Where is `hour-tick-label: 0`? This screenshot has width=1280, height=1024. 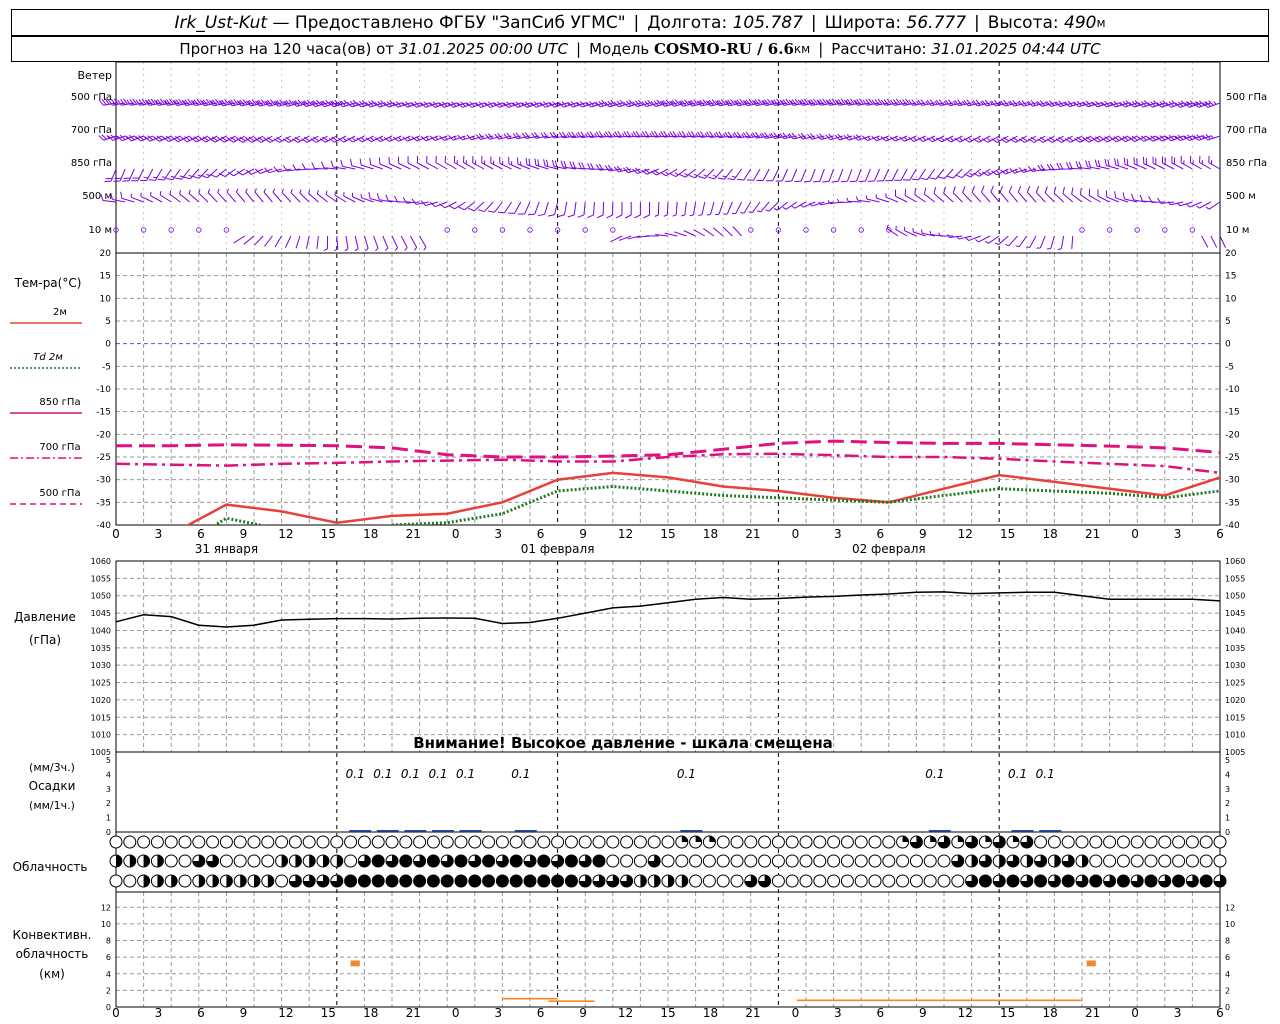 hour-tick-label: 0 is located at coordinates (116, 1013).